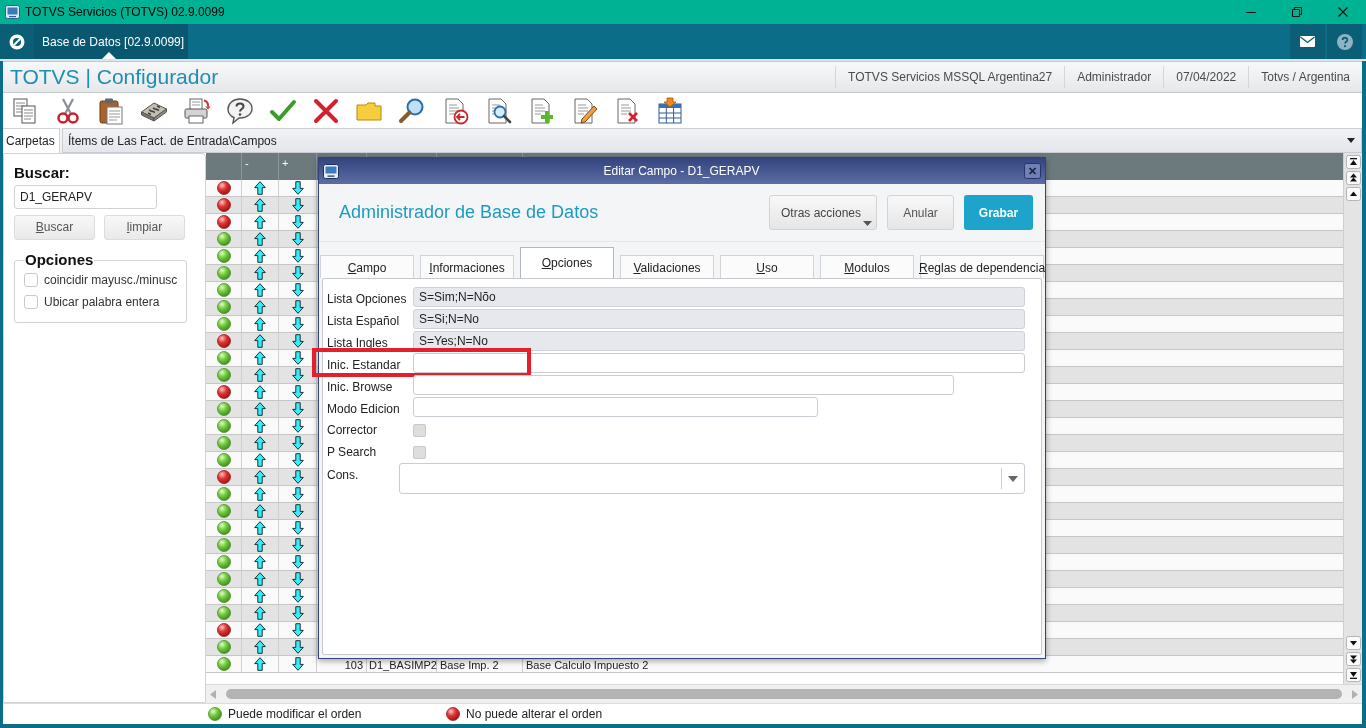 The height and width of the screenshot is (728, 1366). What do you see at coordinates (719, 319) in the screenshot?
I see `input-field: S=Si;N=No` at bounding box center [719, 319].